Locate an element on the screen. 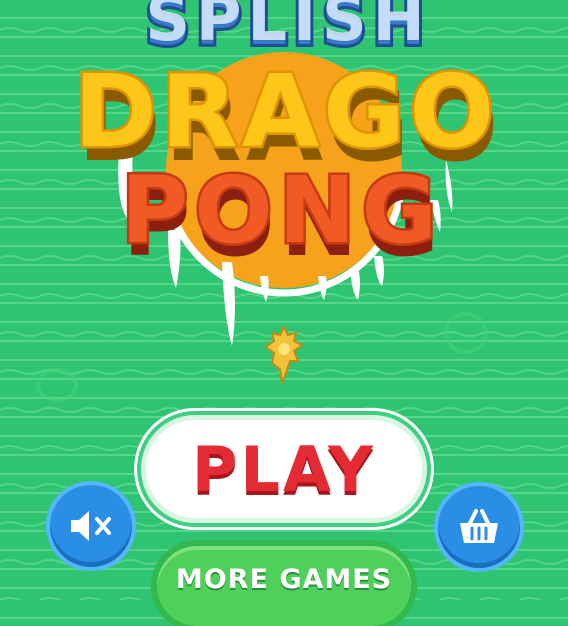 Image resolution: width=568 pixels, height=626 pixels. basket-icon is located at coordinates (479, 526).